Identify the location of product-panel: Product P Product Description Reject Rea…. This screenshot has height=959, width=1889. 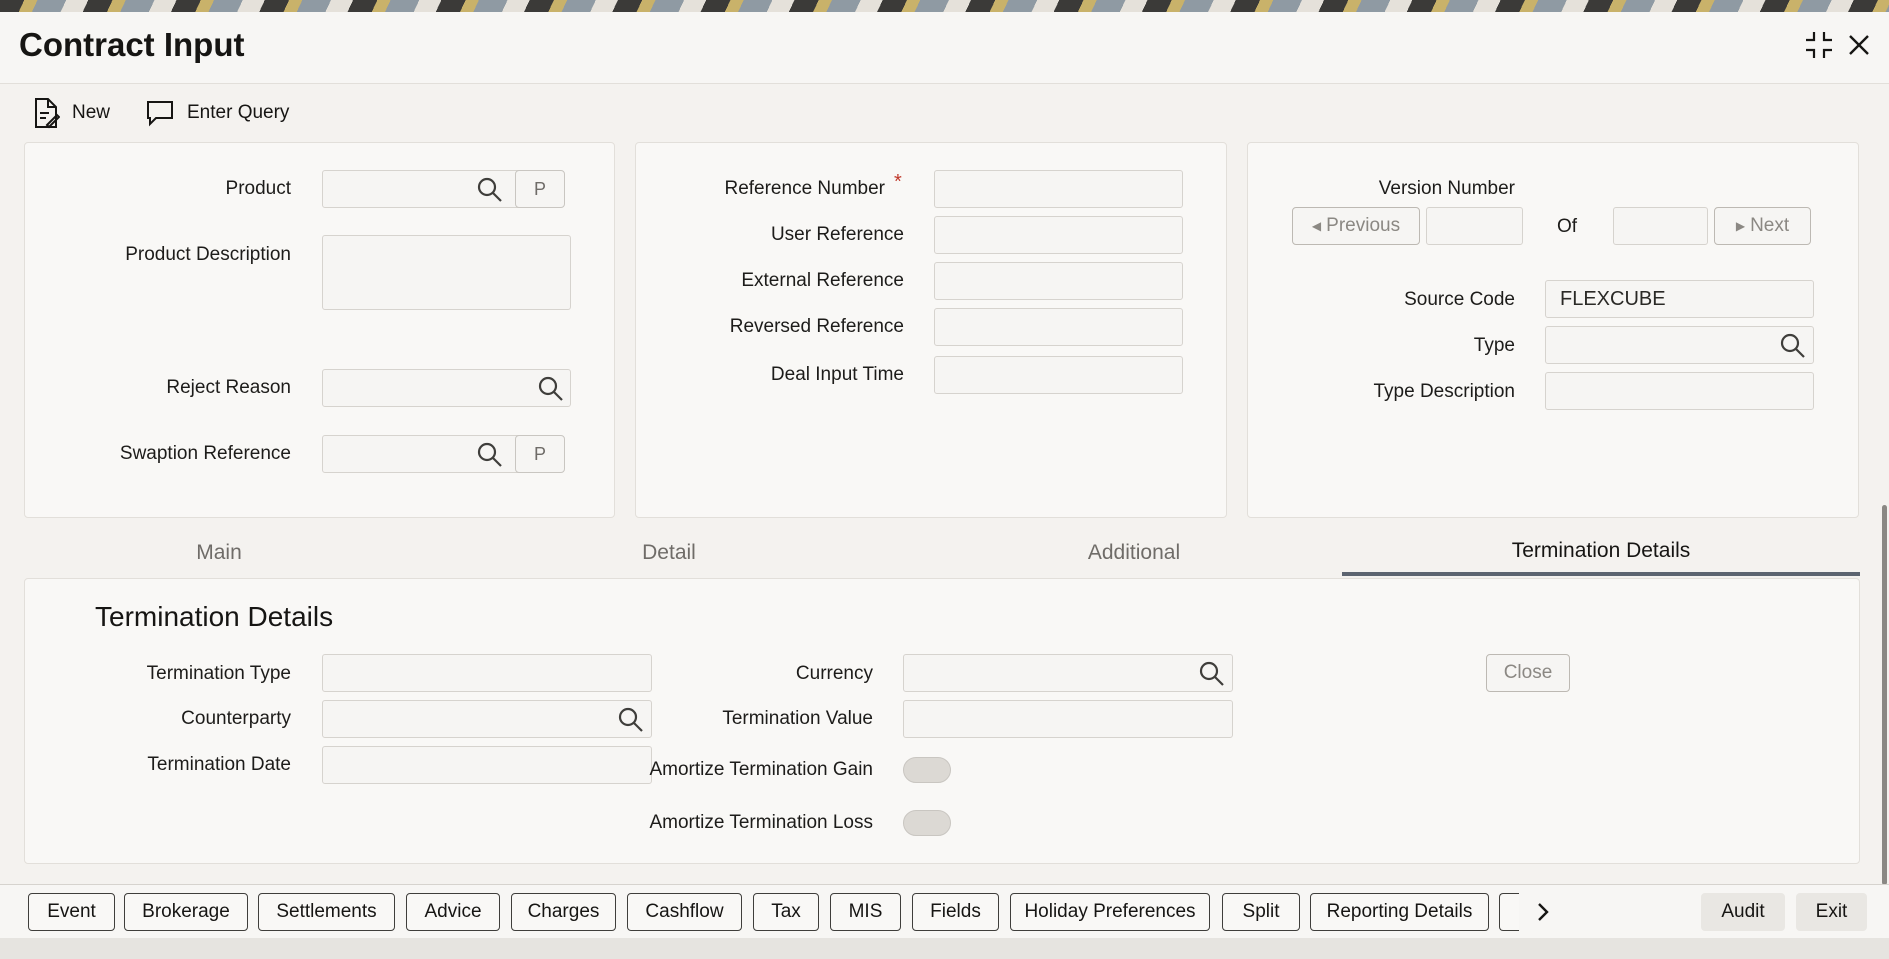
(319, 330).